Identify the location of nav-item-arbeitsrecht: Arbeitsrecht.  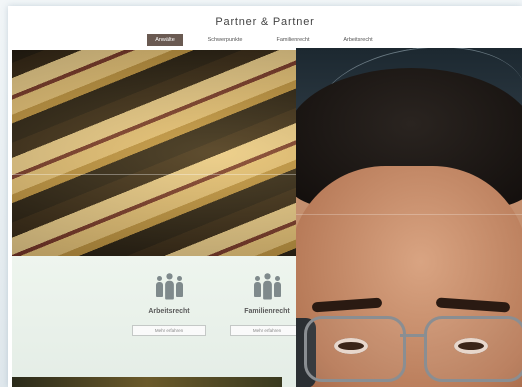
(358, 40).